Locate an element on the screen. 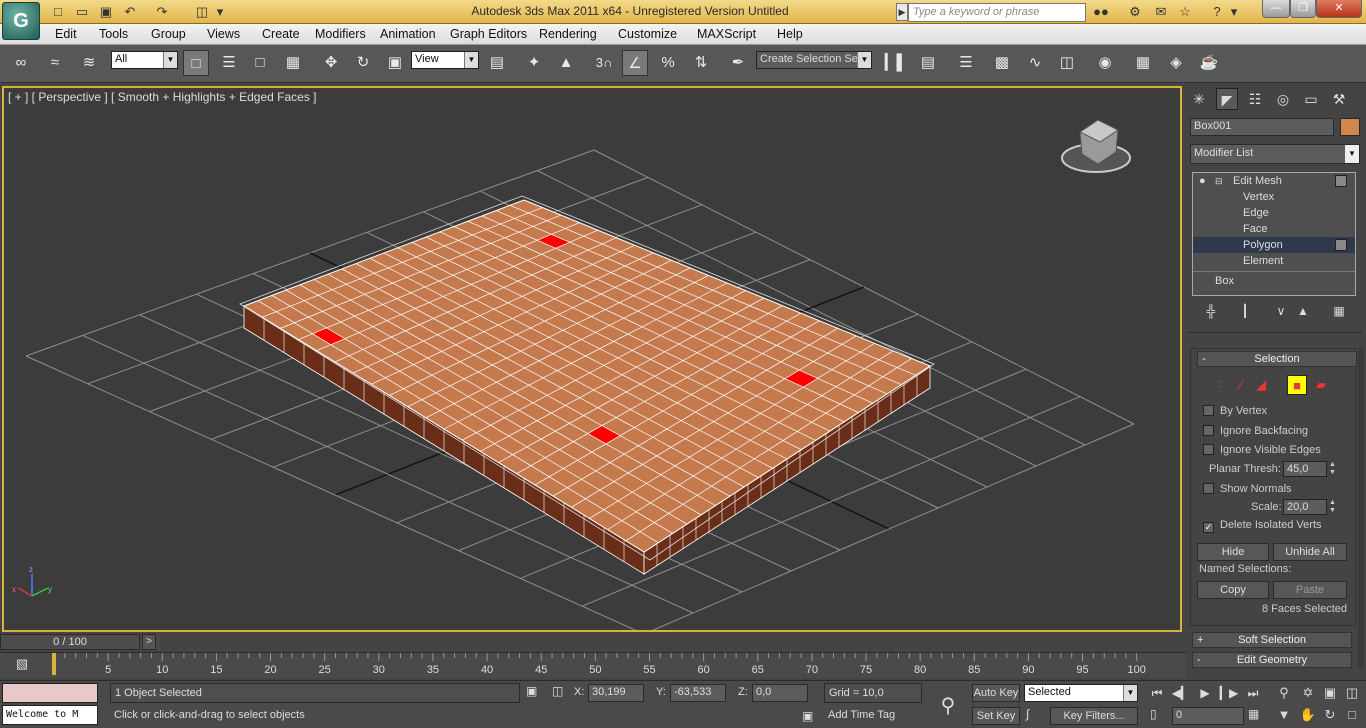 This screenshot has width=1366, height=728. pin-stack-icon: ╬ is located at coordinates (1211, 313).